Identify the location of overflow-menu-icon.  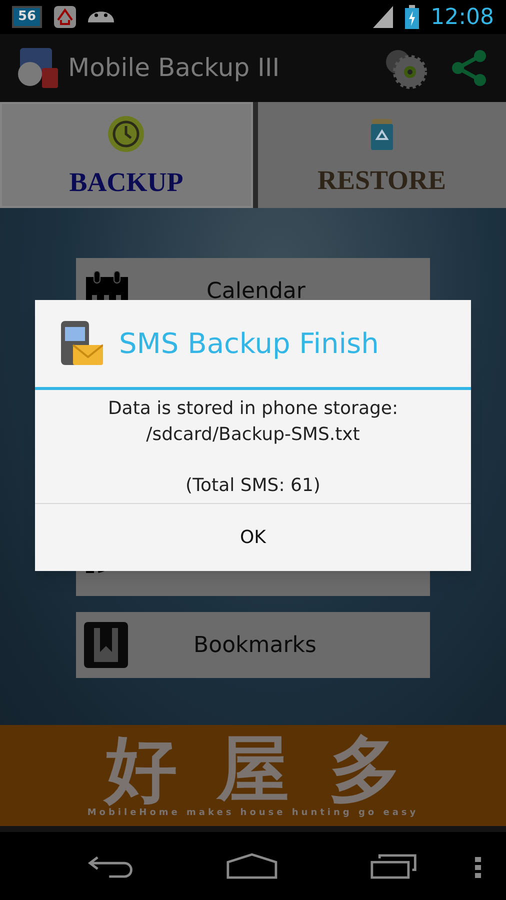
(478, 868).